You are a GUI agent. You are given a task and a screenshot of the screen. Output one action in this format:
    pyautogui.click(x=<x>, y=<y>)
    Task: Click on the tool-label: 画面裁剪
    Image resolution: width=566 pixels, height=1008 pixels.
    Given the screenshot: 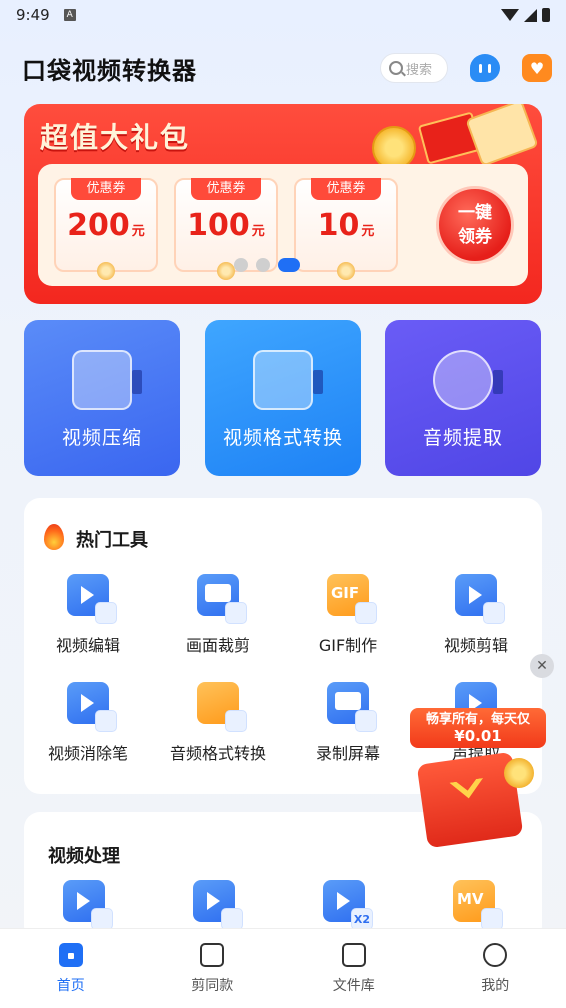 What is the action you would take?
    pyautogui.click(x=217, y=645)
    